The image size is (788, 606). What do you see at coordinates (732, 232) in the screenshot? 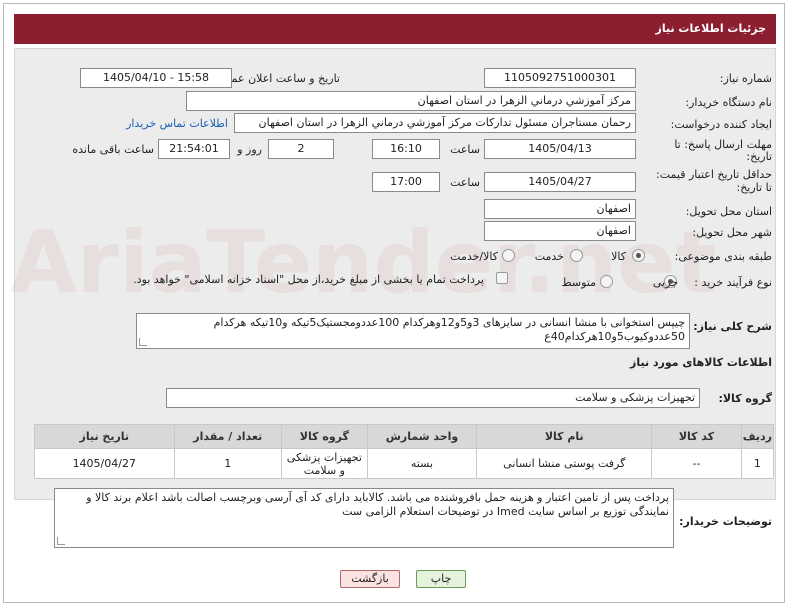
I see `delivery-city-label: شهر محل تحویل:` at bounding box center [732, 232].